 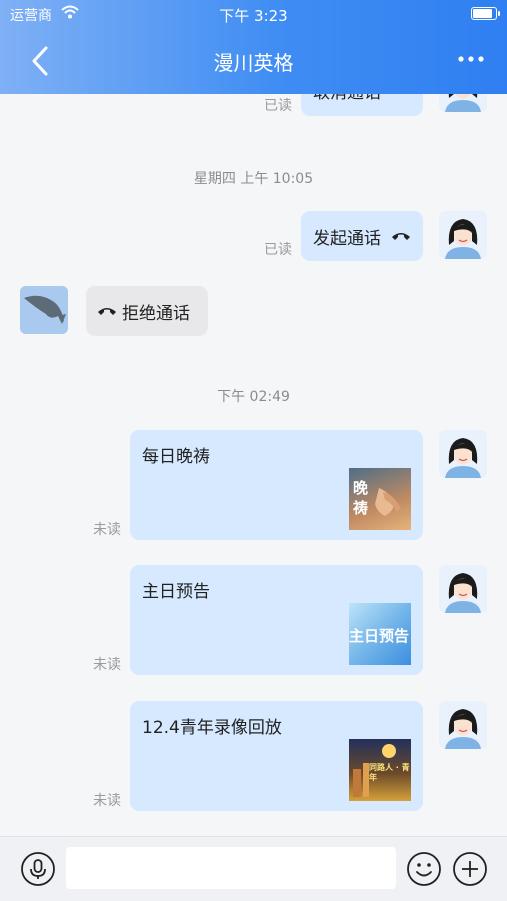 I want to click on microphone-icon, so click(x=38, y=869).